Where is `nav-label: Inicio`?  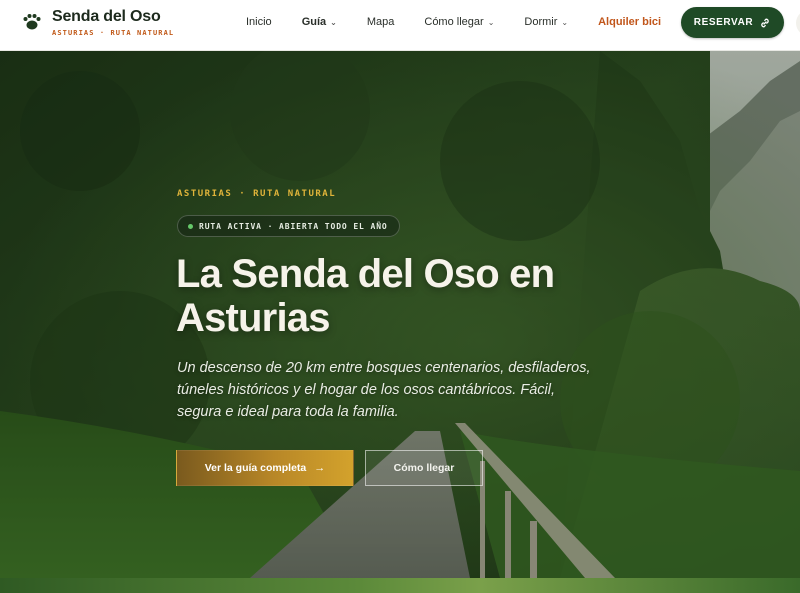
nav-label: Inicio is located at coordinates (259, 22).